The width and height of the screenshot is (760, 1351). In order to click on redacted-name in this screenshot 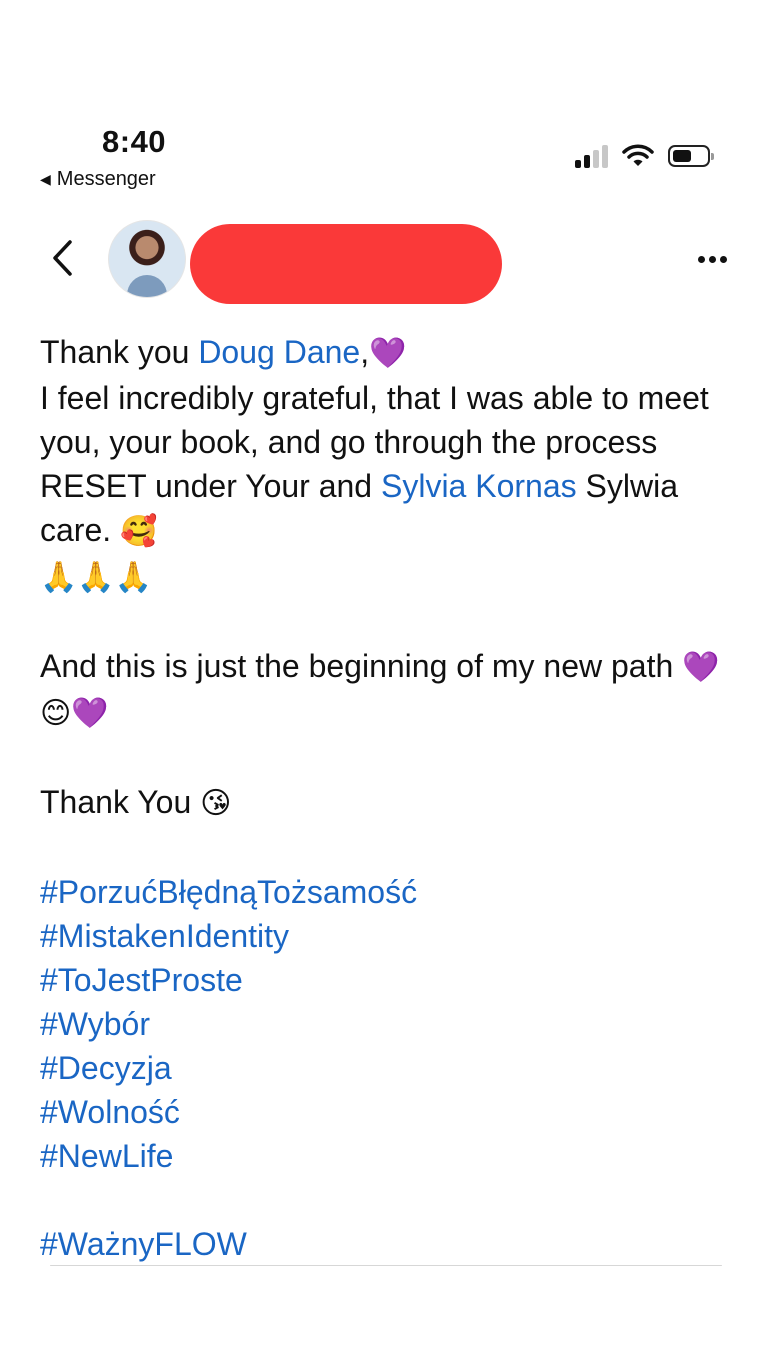, I will do `click(346, 264)`.